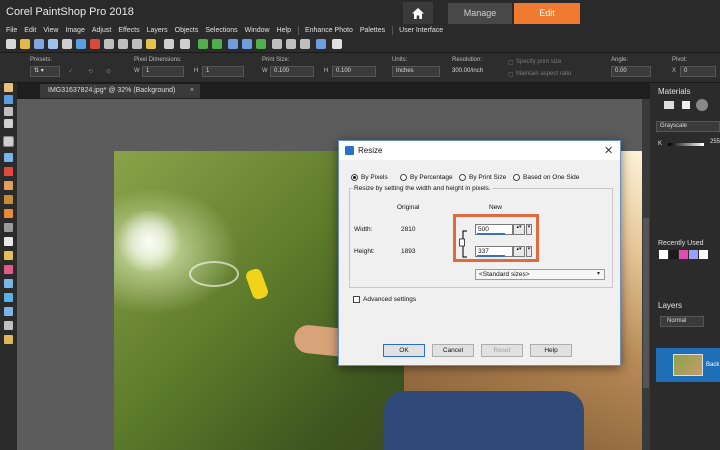 The height and width of the screenshot is (450, 720). Describe the element at coordinates (540, 274) in the screenshot. I see `standard-sizes-dropdown: <Standard sizes> ▾` at that location.